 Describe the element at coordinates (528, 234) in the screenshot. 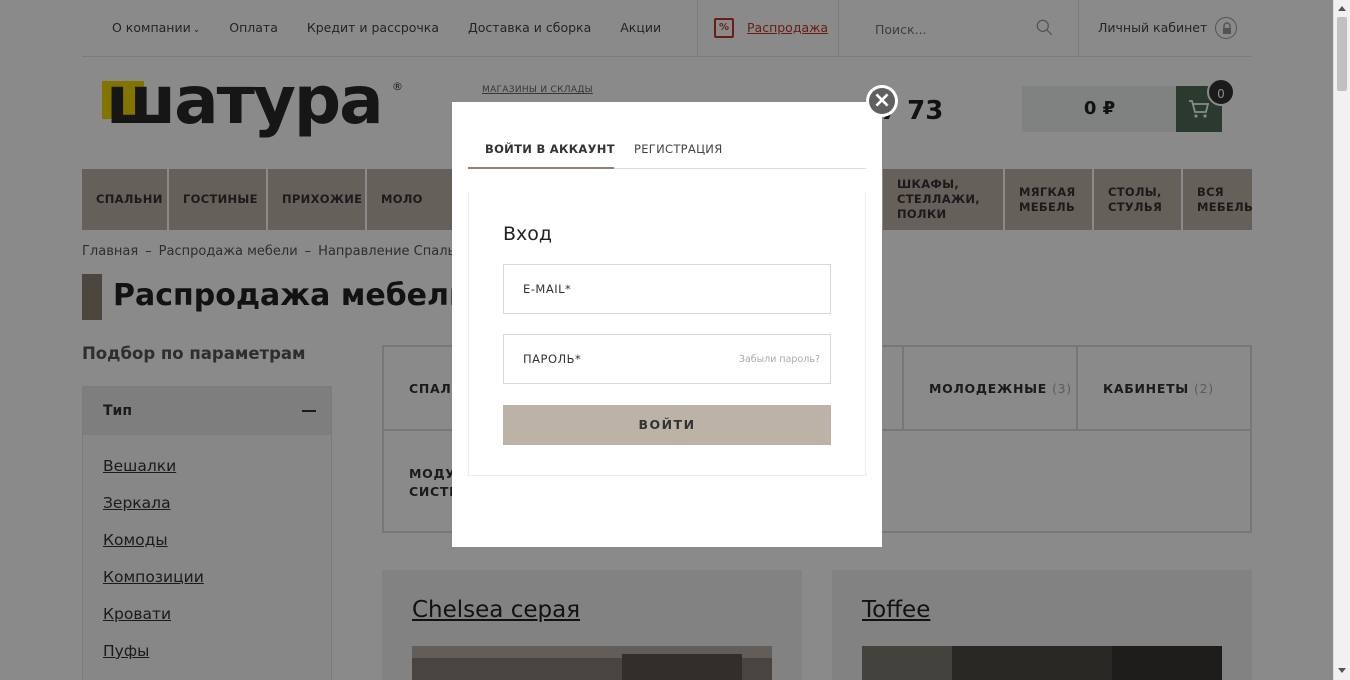

I see `login-form-title: Вход` at that location.